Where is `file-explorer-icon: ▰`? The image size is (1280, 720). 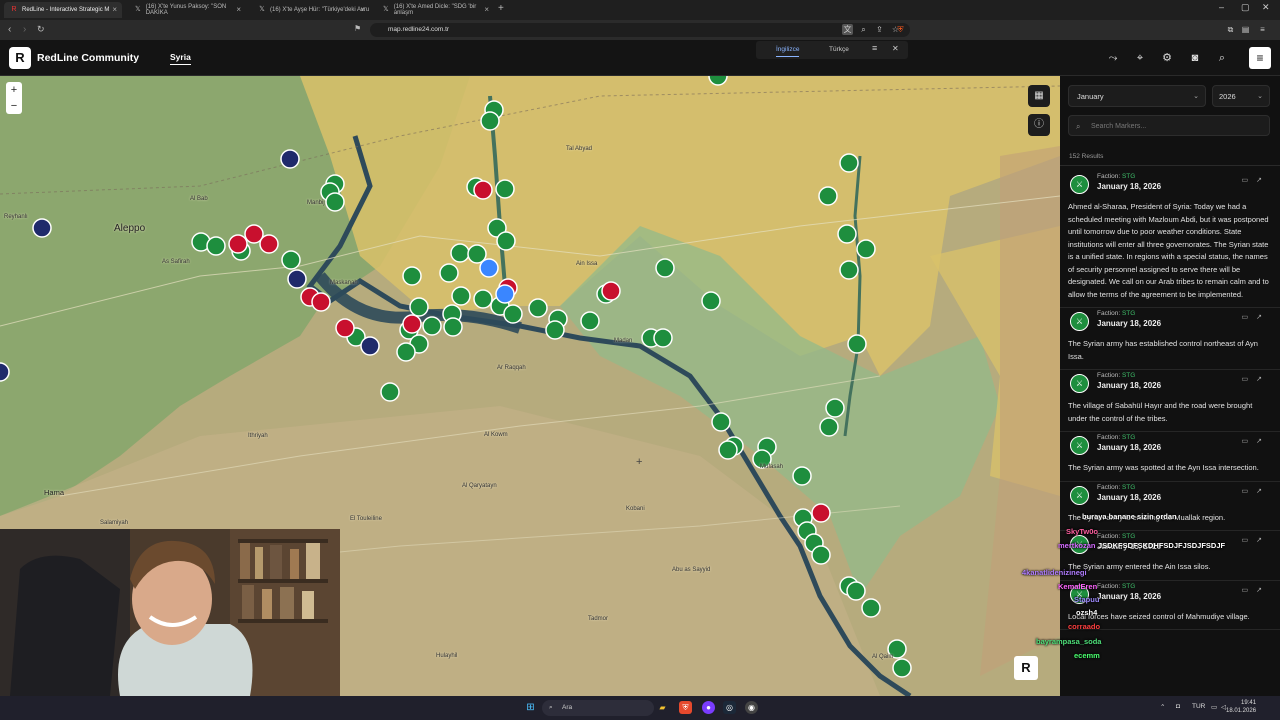
file-explorer-icon: ▰ is located at coordinates (662, 707).